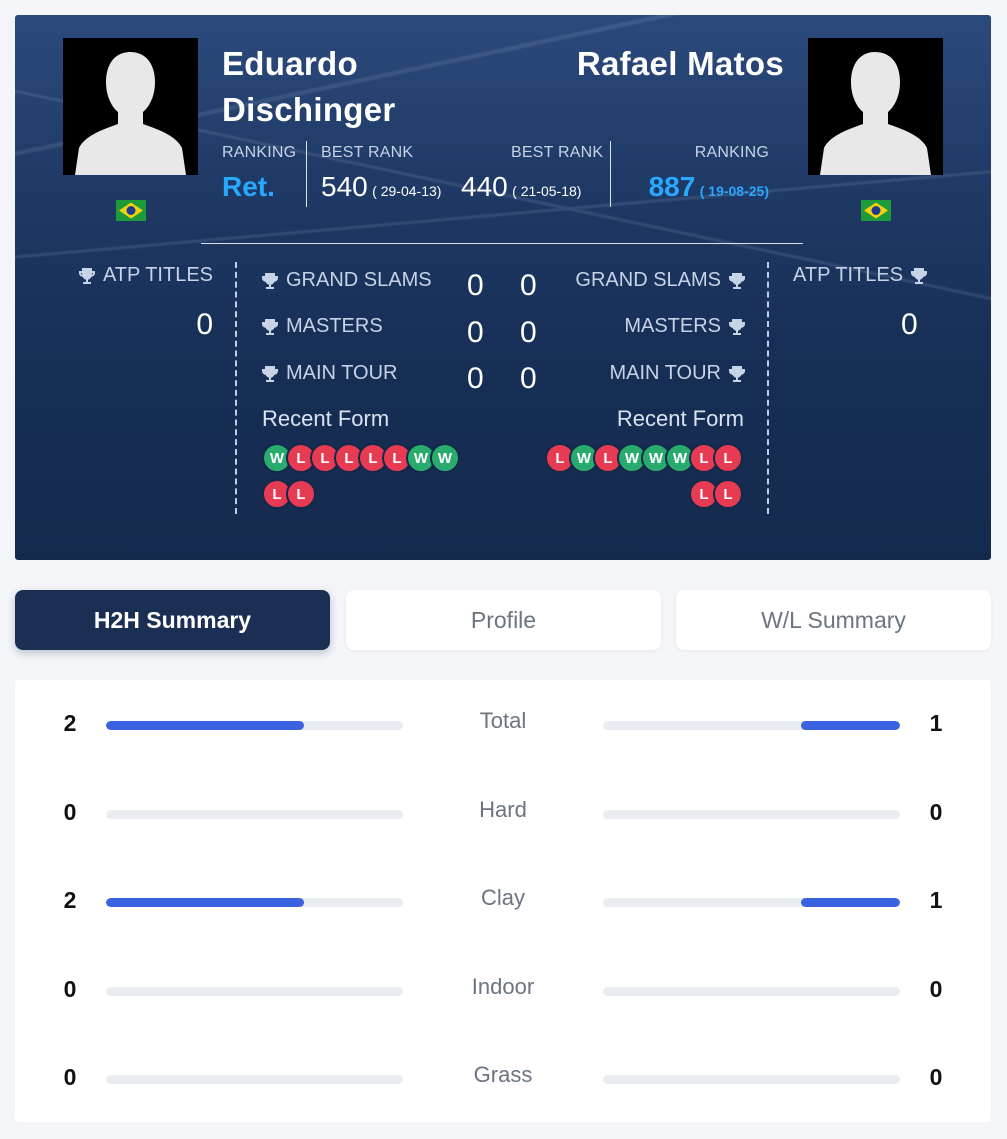  Describe the element at coordinates (259, 152) in the screenshot. I see `player1-ranking-label: RANKING` at that location.